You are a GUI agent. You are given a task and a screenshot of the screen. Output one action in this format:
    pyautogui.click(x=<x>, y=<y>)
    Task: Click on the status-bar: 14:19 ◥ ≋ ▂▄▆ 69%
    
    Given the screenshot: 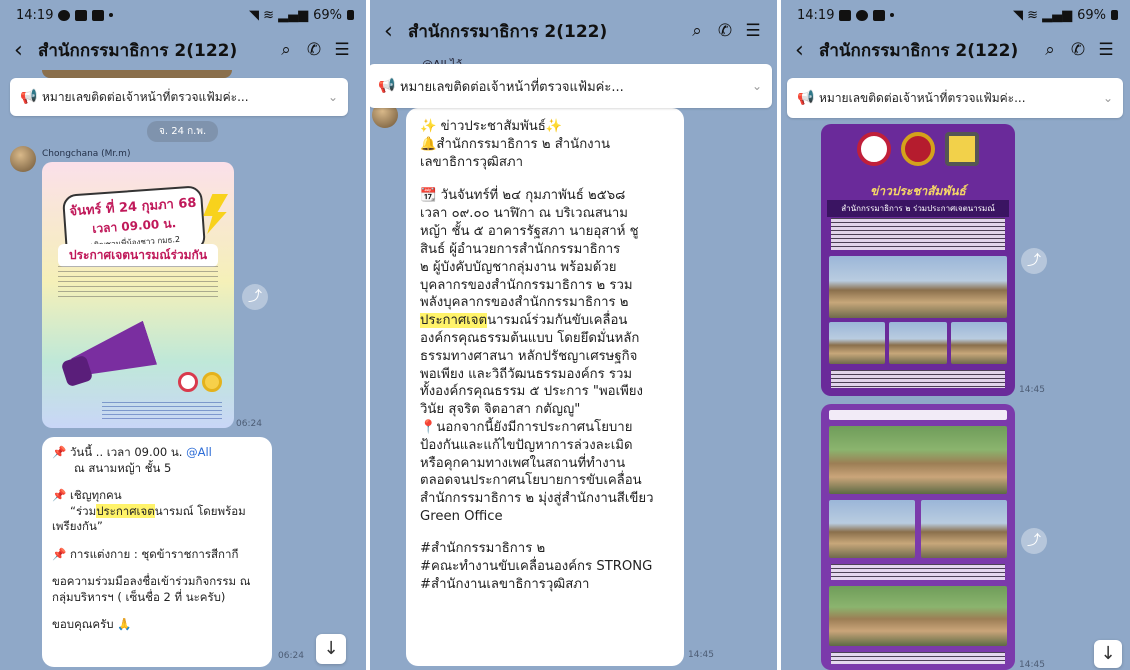 What is the action you would take?
    pyautogui.click(x=183, y=15)
    